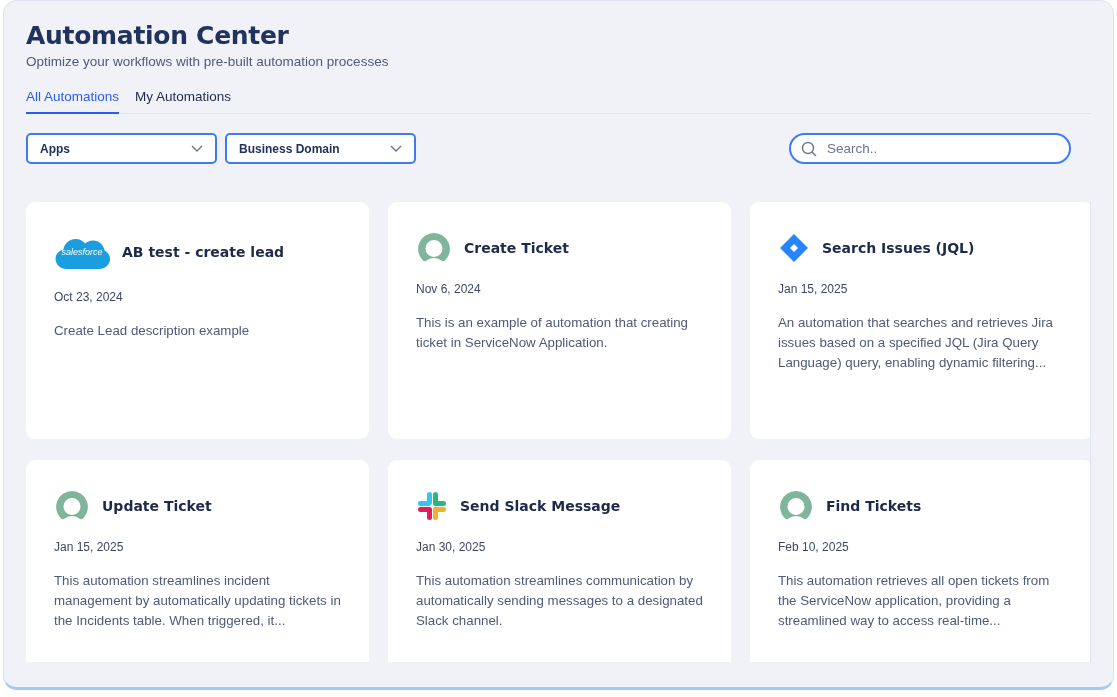 The image size is (1117, 697). I want to click on card-title: AB test - create lead, so click(203, 252).